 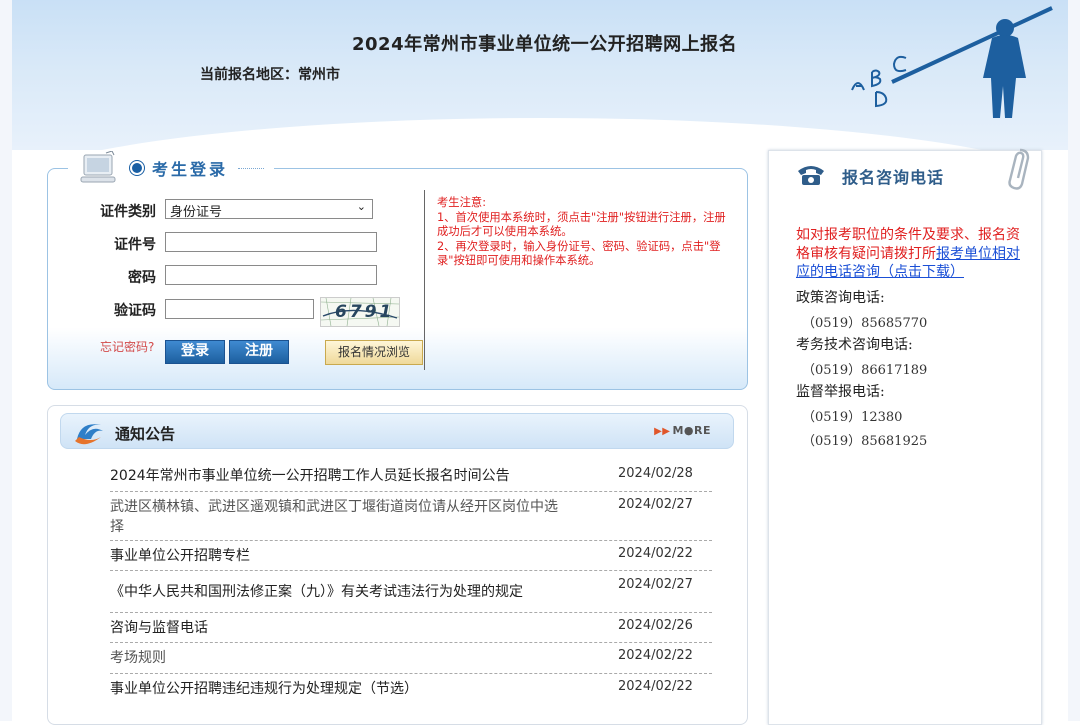 I want to click on computer-monitor-icon, so click(x=98, y=167).